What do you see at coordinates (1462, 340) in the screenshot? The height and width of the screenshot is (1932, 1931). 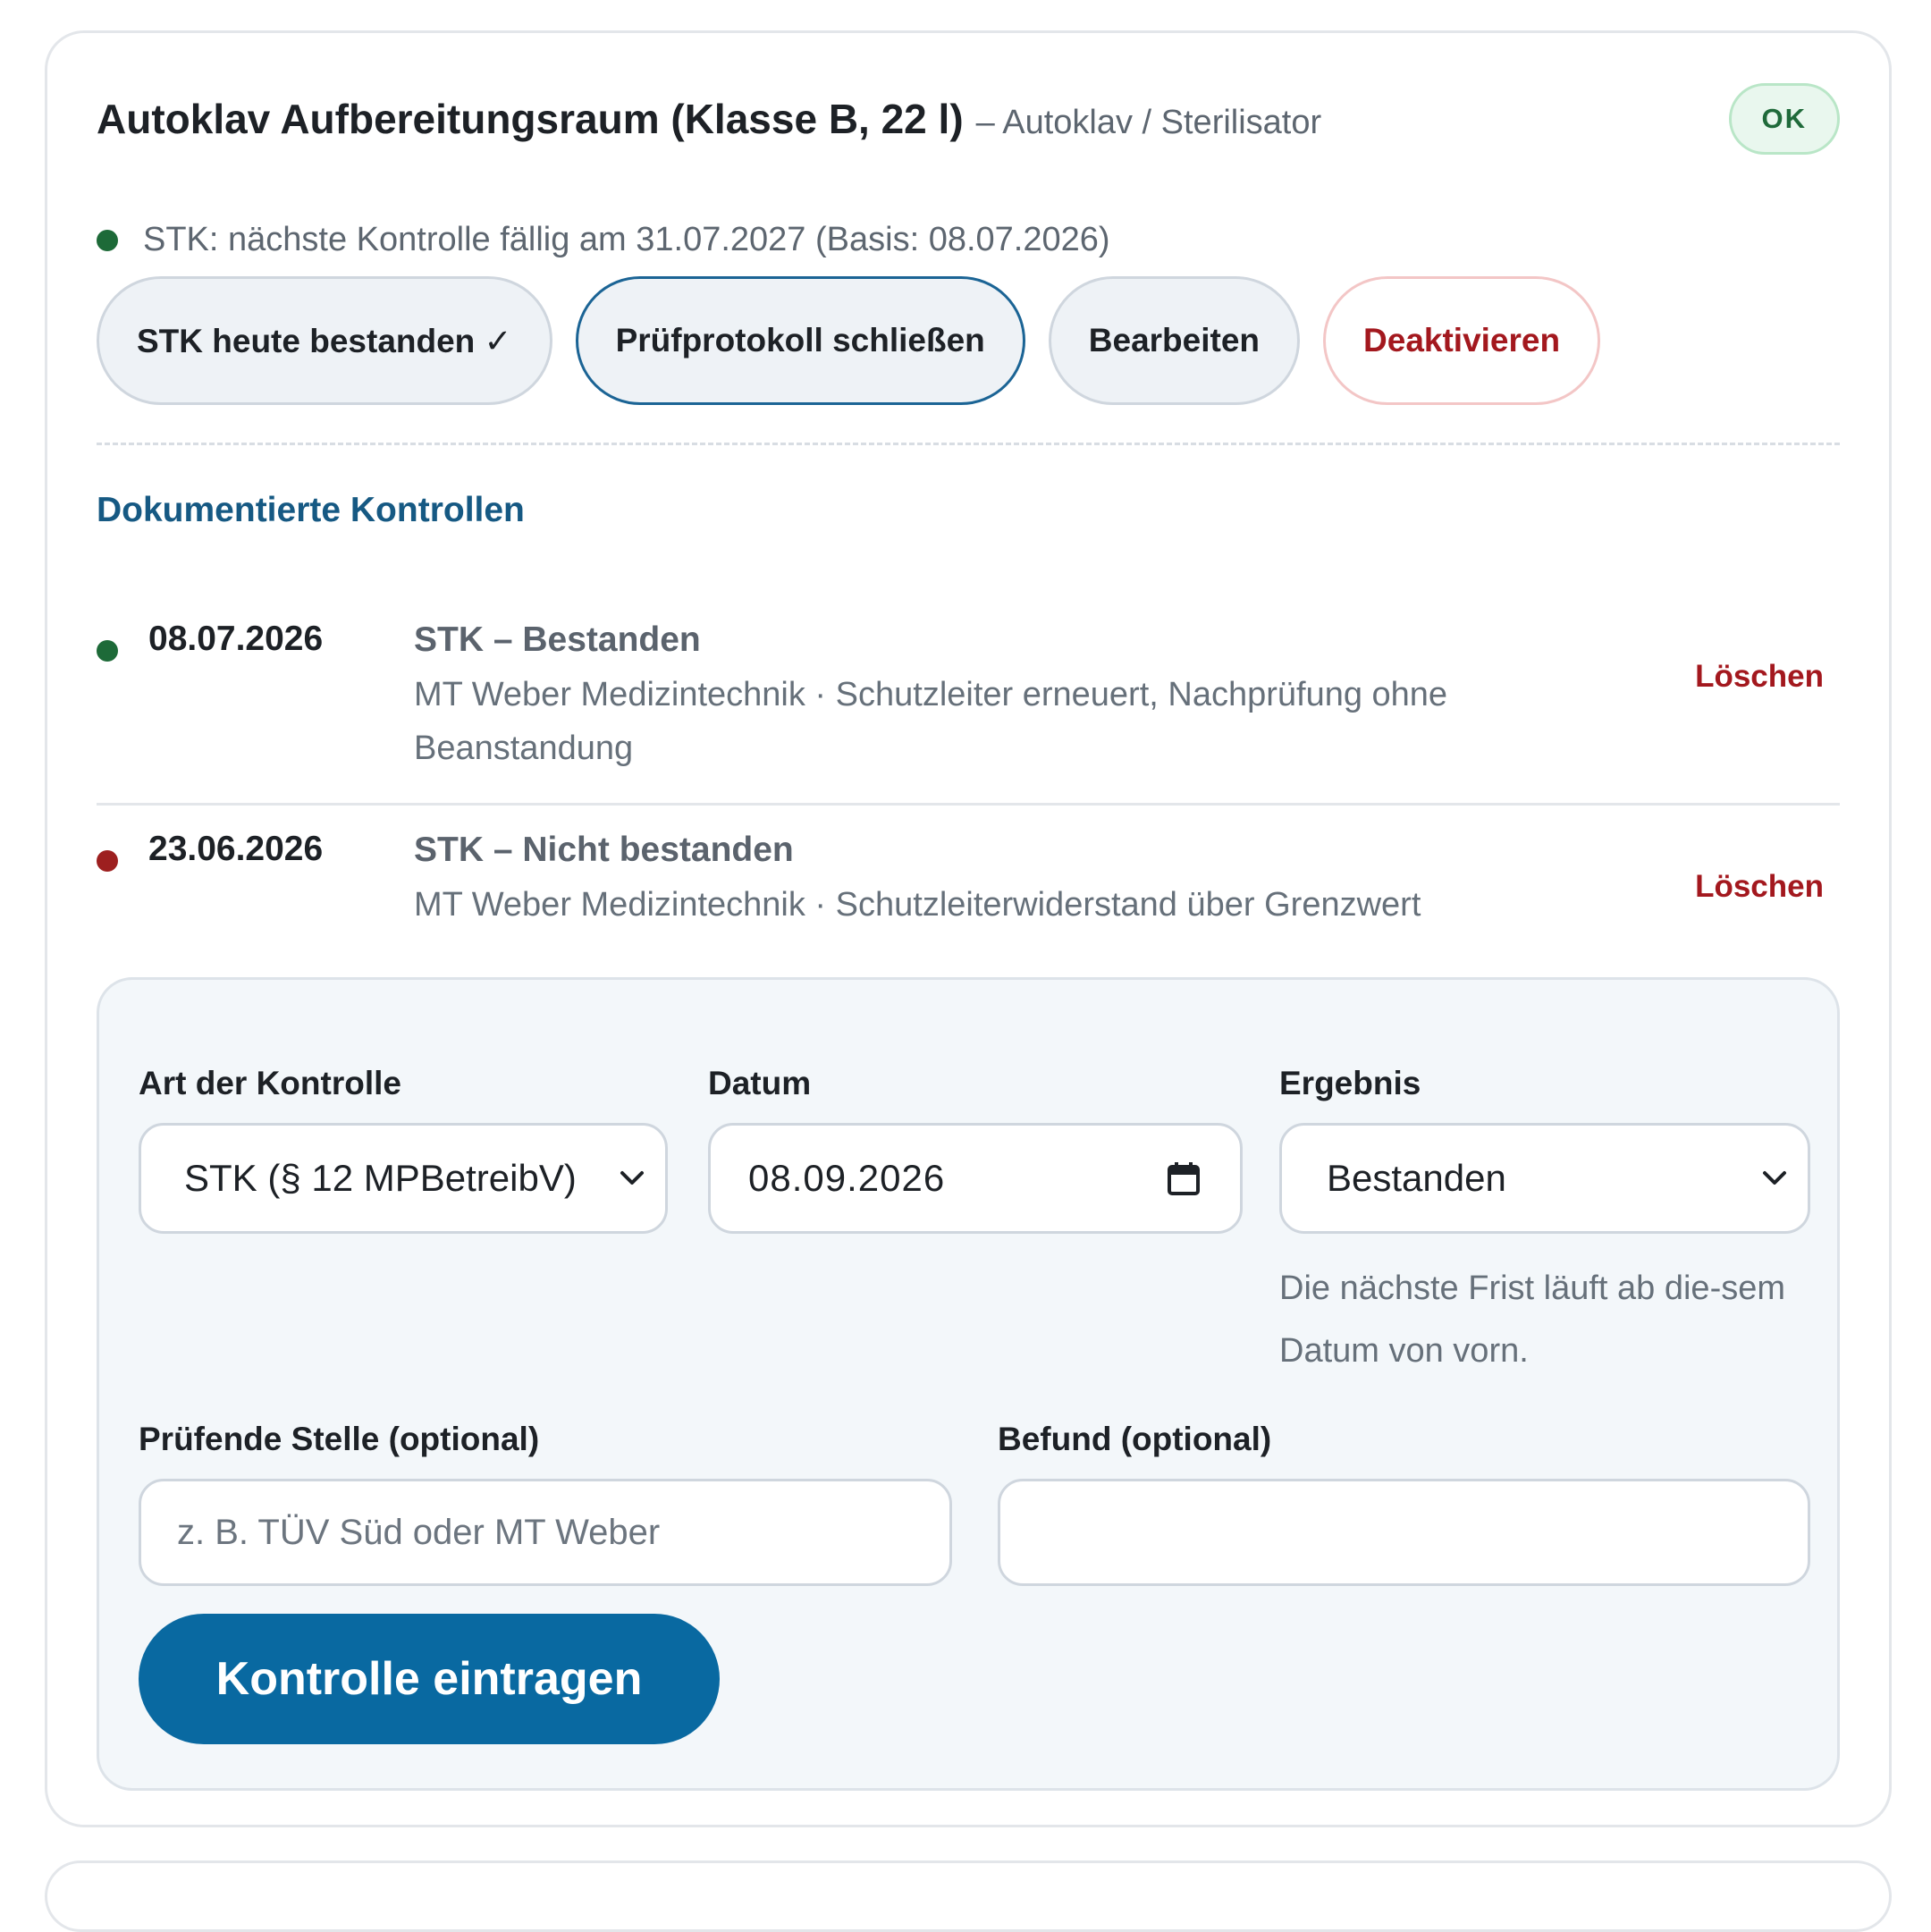 I see `deactivate-button: Deaktivieren` at bounding box center [1462, 340].